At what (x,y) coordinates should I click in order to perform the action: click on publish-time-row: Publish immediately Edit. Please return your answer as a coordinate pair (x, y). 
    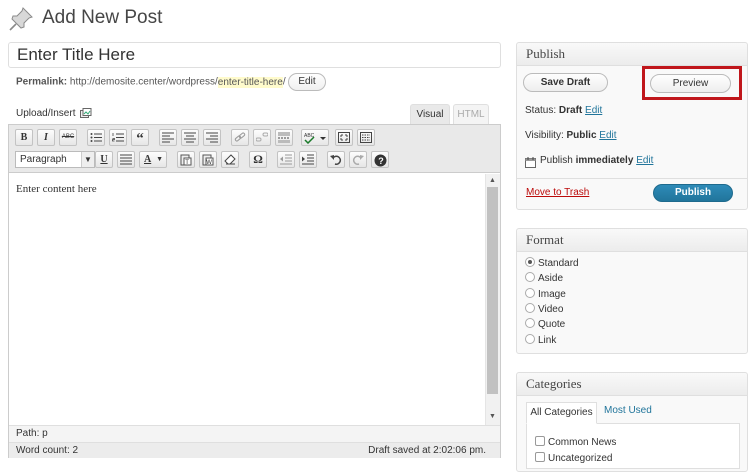
    Looking at the image, I should click on (596, 160).